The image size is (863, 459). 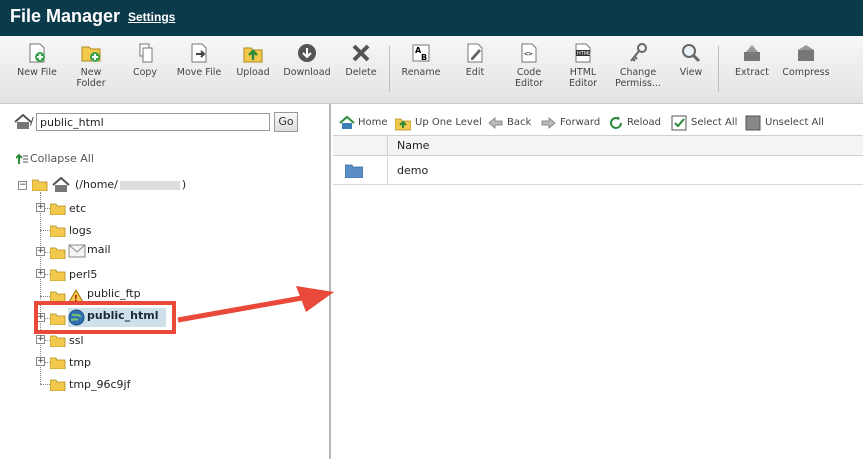 What do you see at coordinates (77, 251) in the screenshot?
I see `mail-icon` at bounding box center [77, 251].